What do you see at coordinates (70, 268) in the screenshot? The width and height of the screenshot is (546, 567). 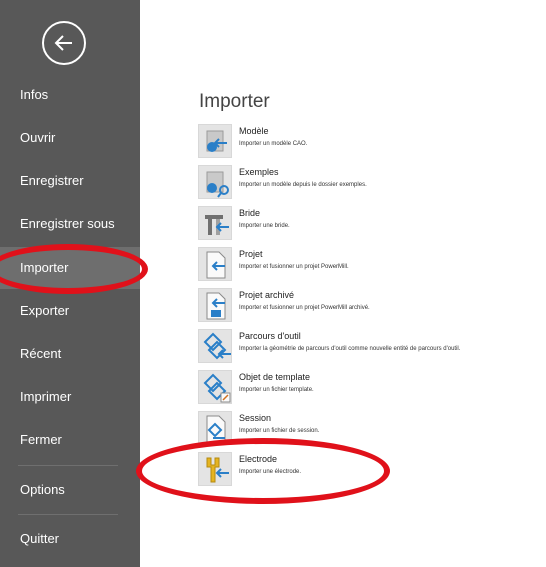 I see `nav-importer: Importer` at bounding box center [70, 268].